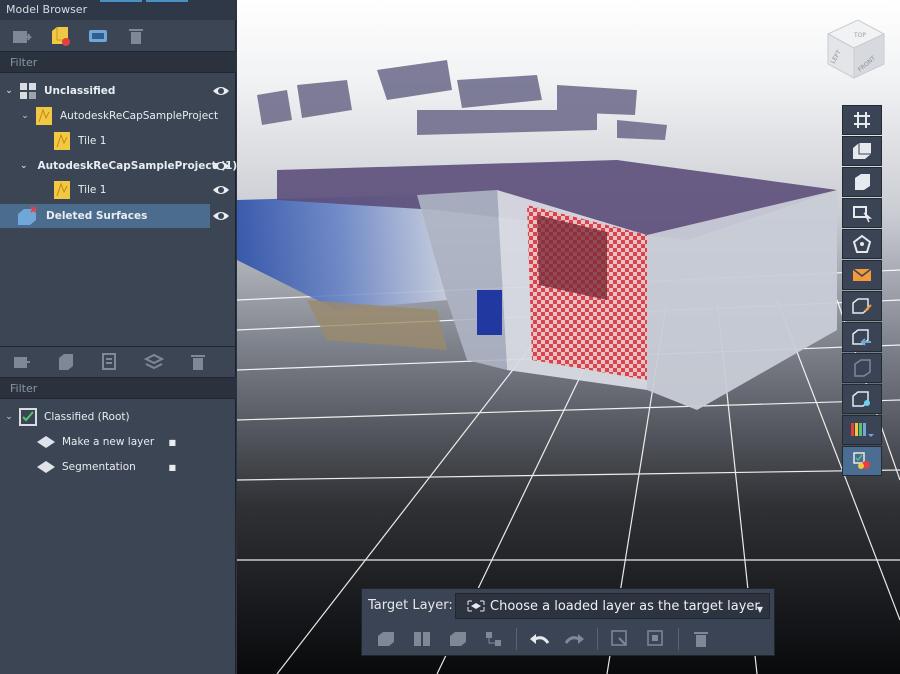 The image size is (900, 674). What do you see at coordinates (118, 36) in the screenshot?
I see `model-browser-toolbar` at bounding box center [118, 36].